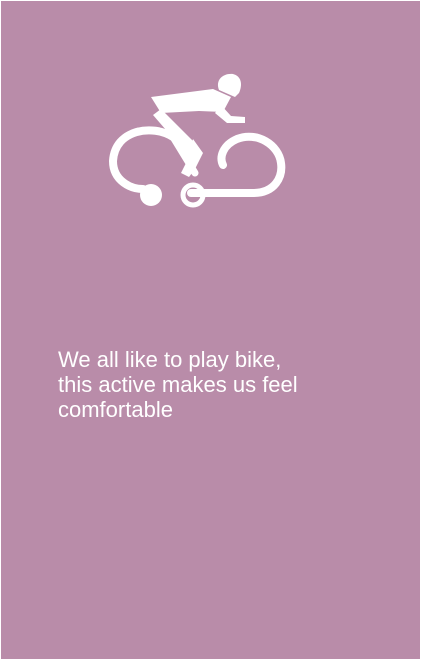 This screenshot has width=421, height=660. I want to click on caption-line: comfortable, so click(115, 409).